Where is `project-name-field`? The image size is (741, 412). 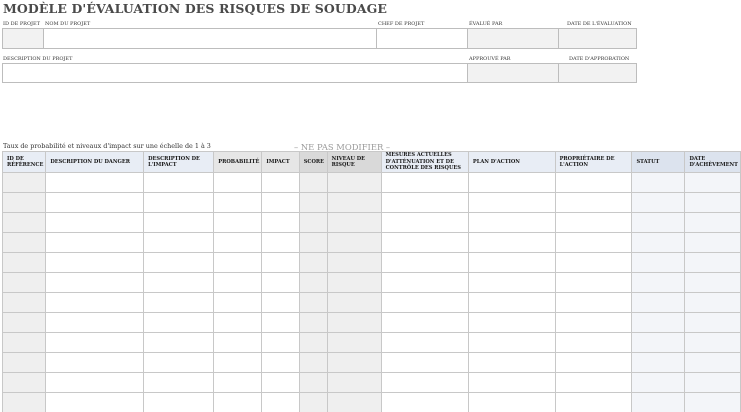
project-name-field is located at coordinates (210, 38).